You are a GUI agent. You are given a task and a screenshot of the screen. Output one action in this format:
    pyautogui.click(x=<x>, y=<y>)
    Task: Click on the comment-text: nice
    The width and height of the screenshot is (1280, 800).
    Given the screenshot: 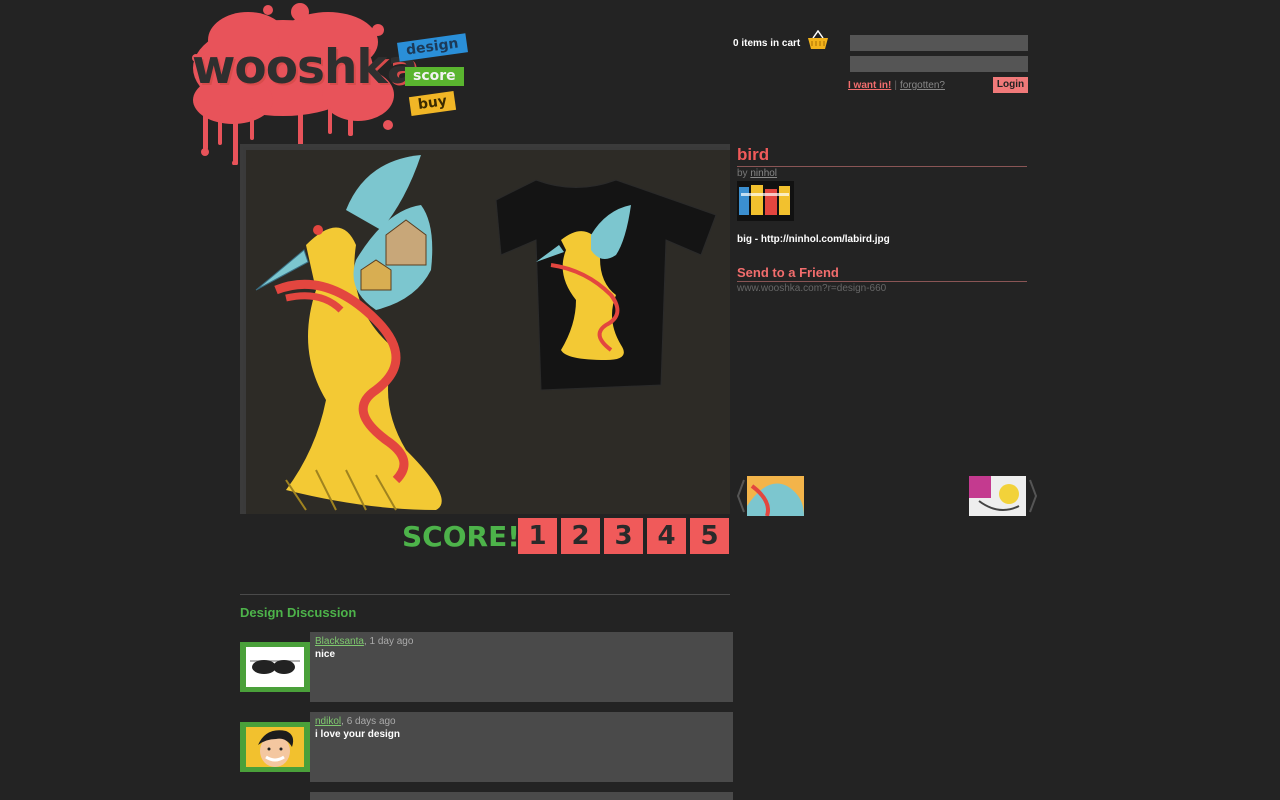 What is the action you would take?
    pyautogui.click(x=325, y=654)
    